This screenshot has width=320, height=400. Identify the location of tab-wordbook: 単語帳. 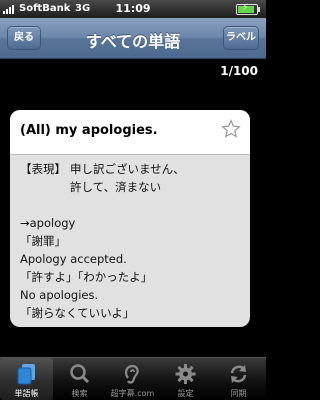
(26, 379).